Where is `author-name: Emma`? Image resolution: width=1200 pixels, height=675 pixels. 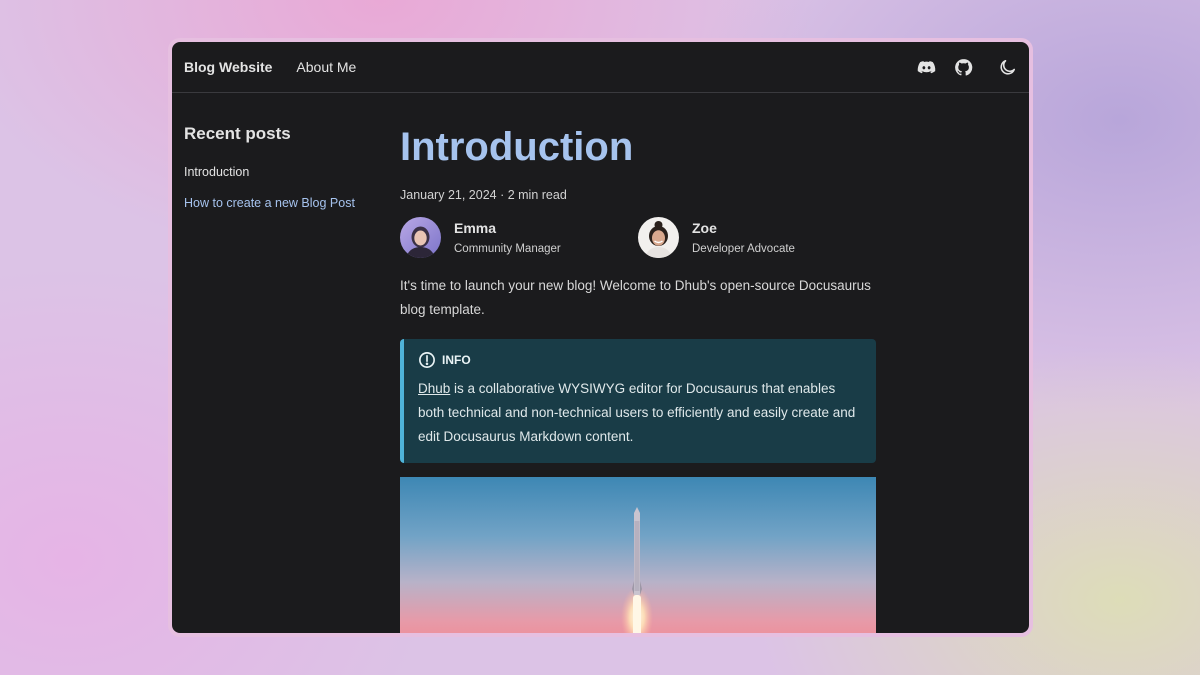
author-name: Emma is located at coordinates (475, 228).